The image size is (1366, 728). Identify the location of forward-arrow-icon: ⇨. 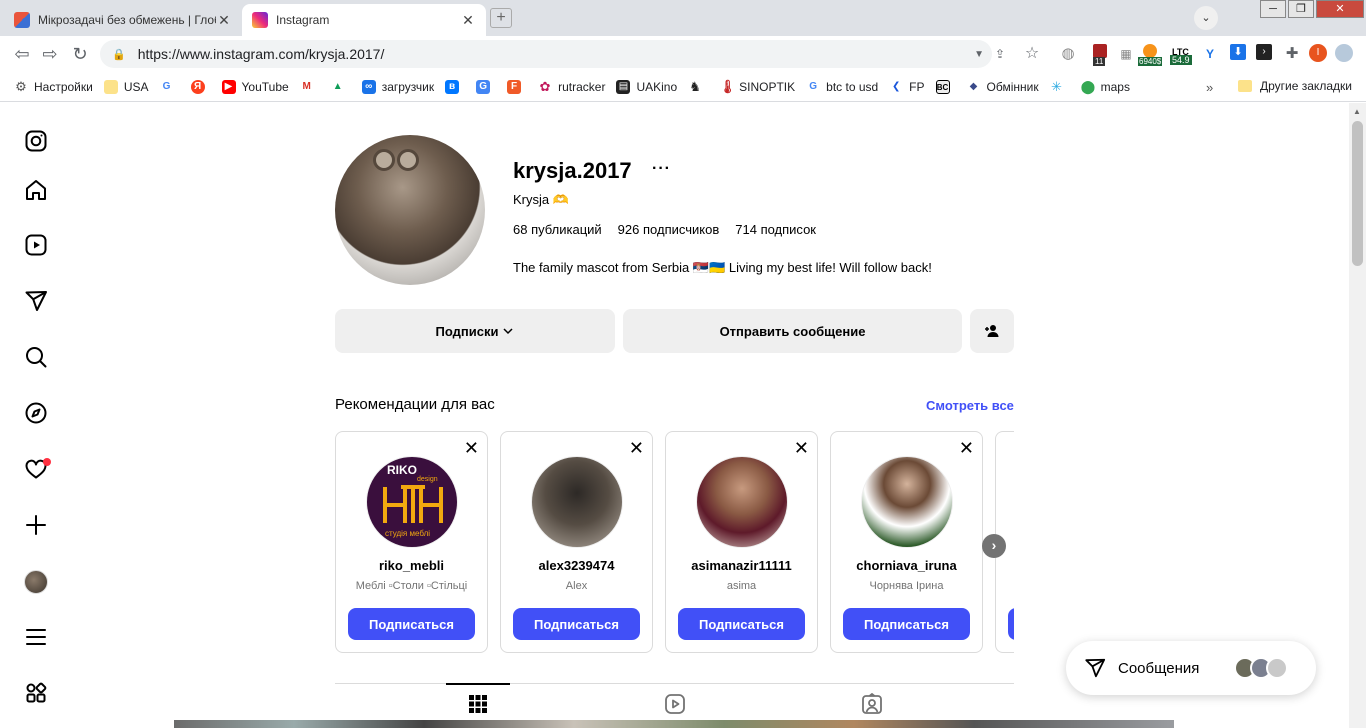
(50, 54).